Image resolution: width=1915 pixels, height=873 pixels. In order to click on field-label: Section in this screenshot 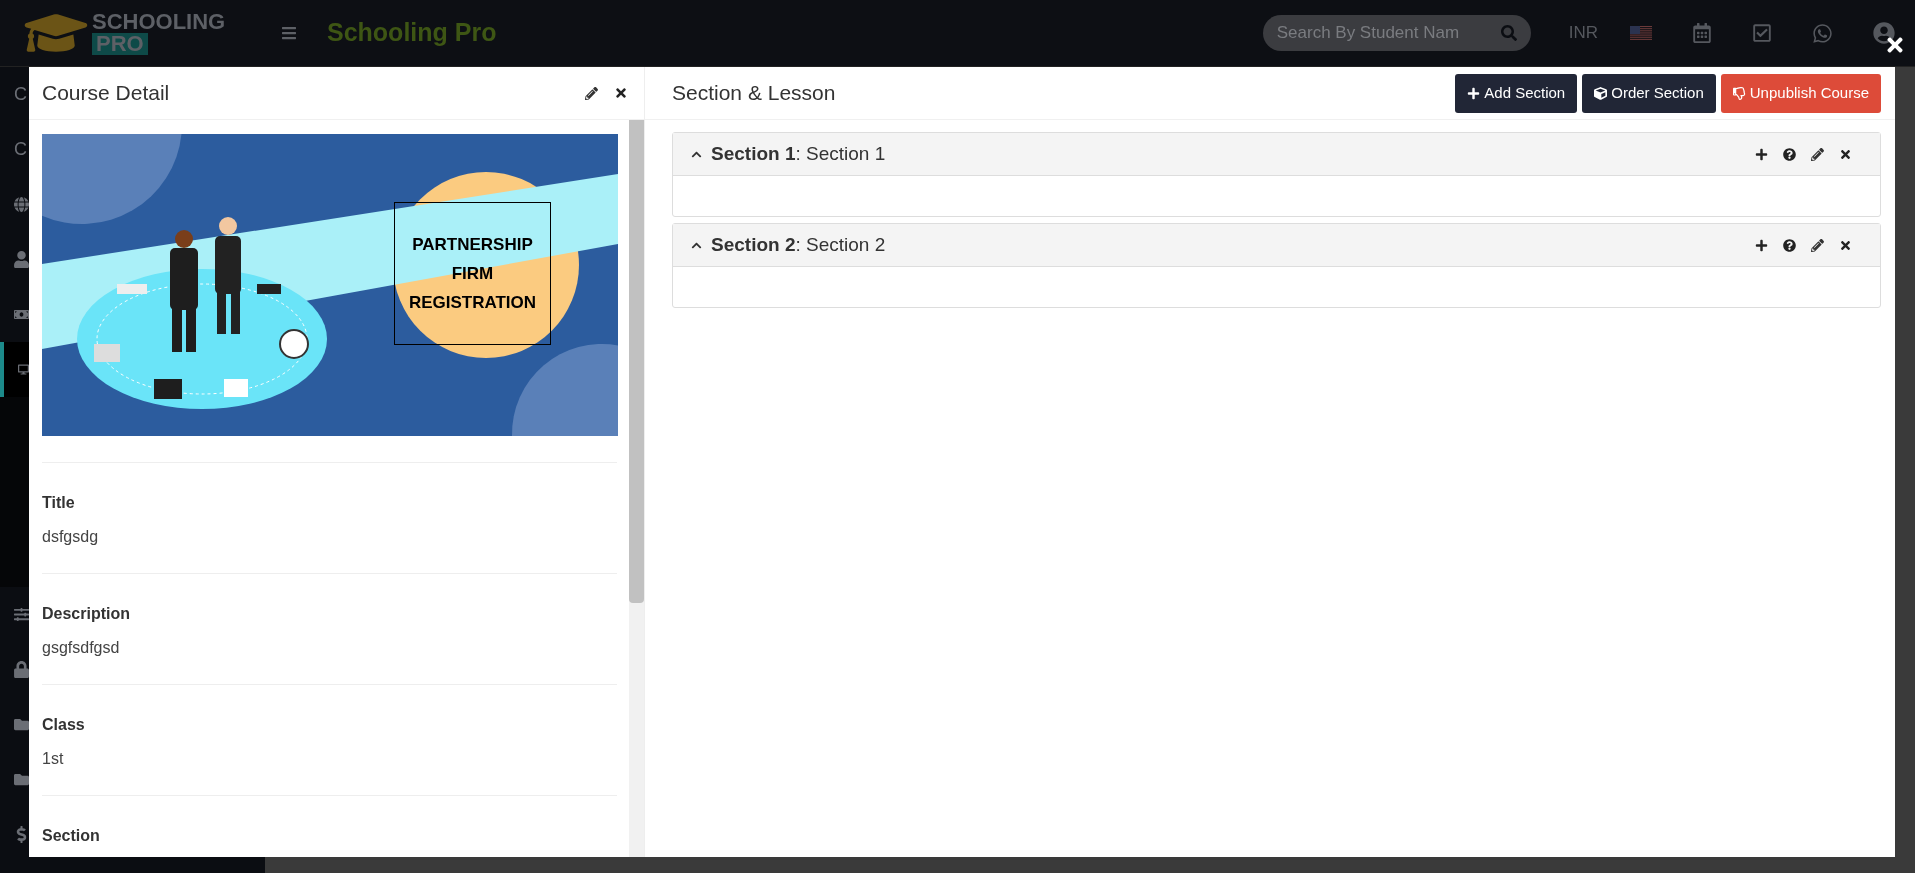, I will do `click(71, 836)`.